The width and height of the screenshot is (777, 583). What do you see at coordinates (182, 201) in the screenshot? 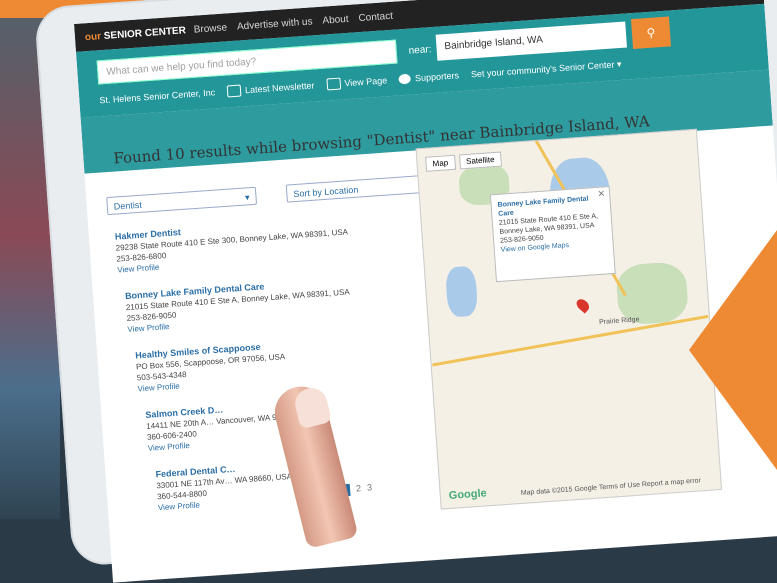
I see `category-select: Dentist ▾` at bounding box center [182, 201].